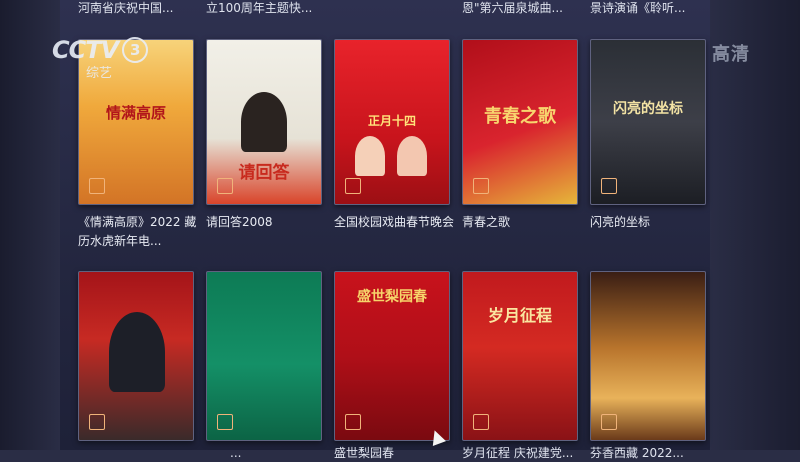  What do you see at coordinates (99, 73) in the screenshot?
I see `channel-subtitle: 综艺` at bounding box center [99, 73].